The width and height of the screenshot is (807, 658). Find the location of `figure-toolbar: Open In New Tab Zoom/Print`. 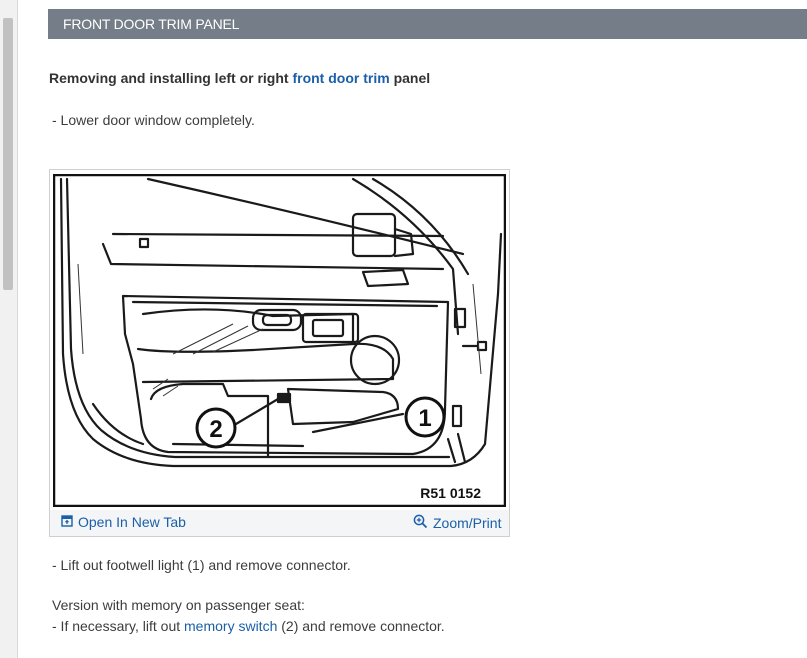

figure-toolbar: Open In New Tab Zoom/Print is located at coordinates (279, 523).